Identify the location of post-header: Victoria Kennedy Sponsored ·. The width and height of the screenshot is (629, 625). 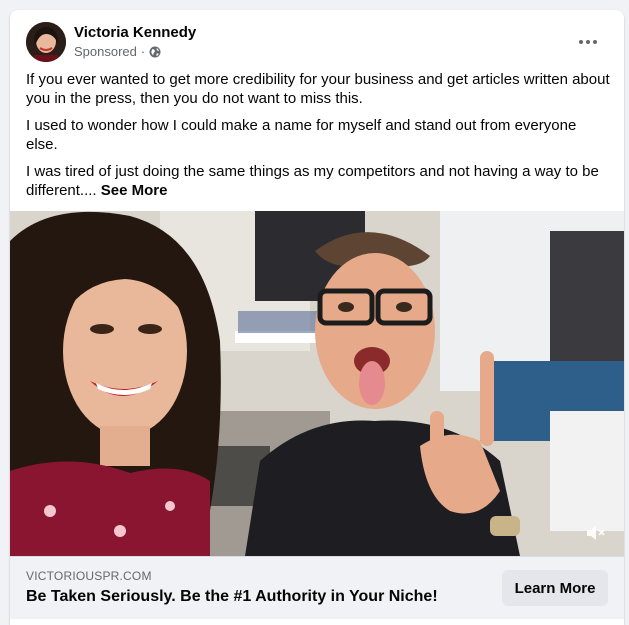
(317, 43).